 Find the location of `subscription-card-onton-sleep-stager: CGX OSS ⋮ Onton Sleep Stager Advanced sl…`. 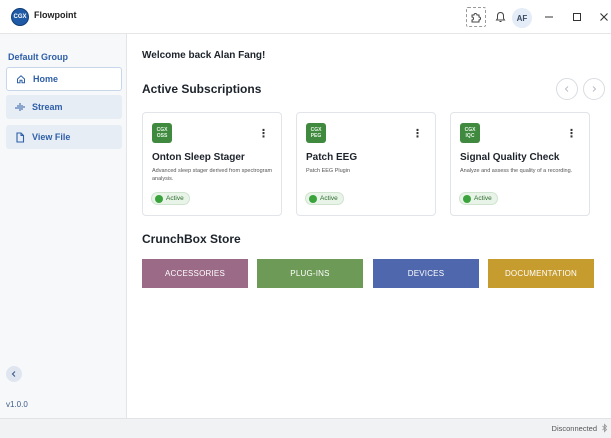

subscription-card-onton-sleep-stager: CGX OSS ⋮ Onton Sleep Stager Advanced sl… is located at coordinates (212, 164).